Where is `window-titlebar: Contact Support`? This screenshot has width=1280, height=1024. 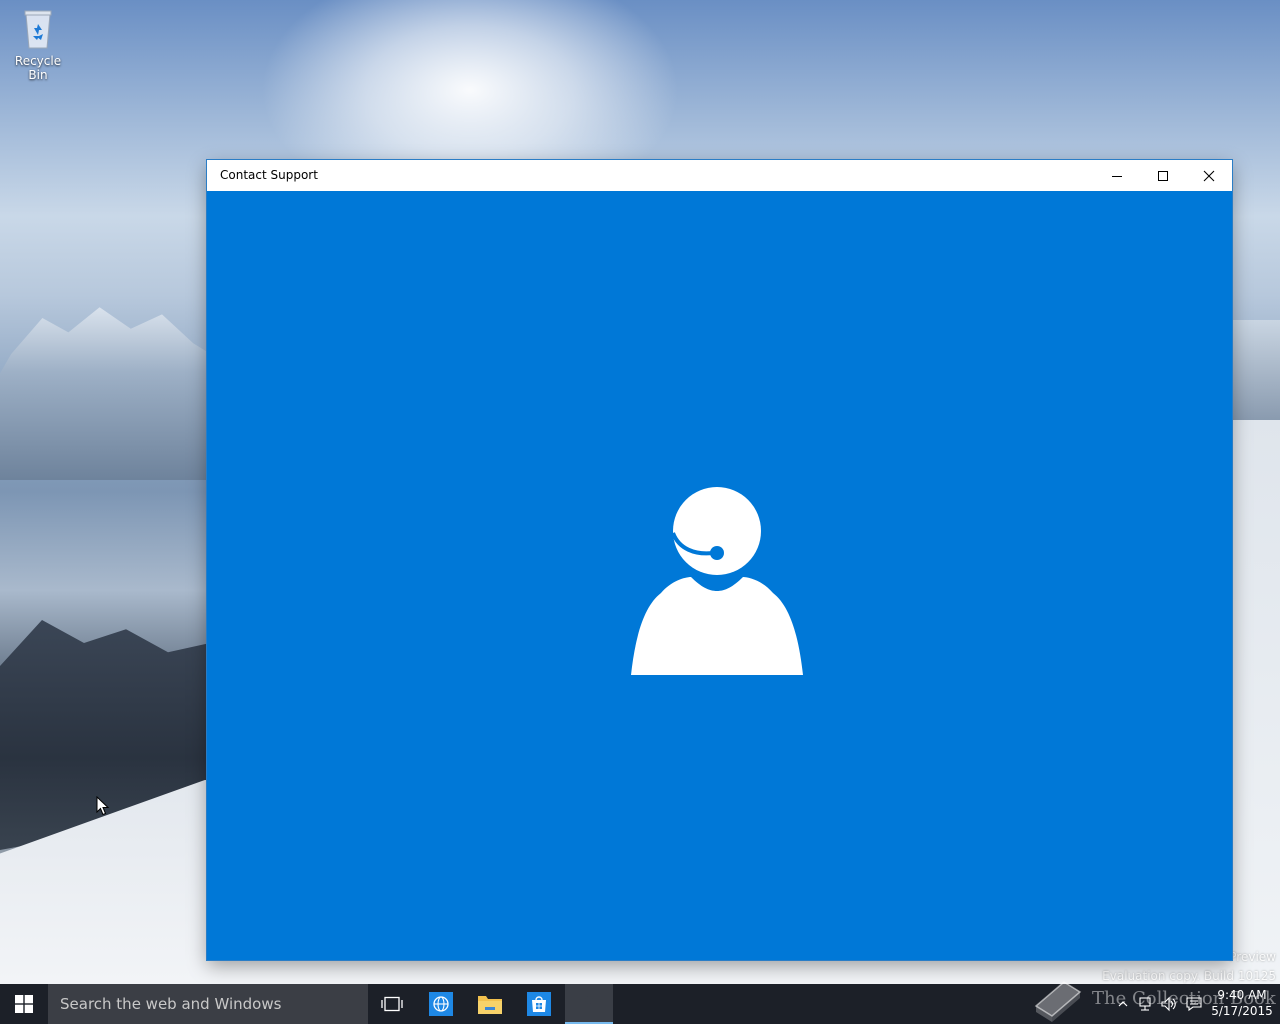 window-titlebar: Contact Support is located at coordinates (719, 175).